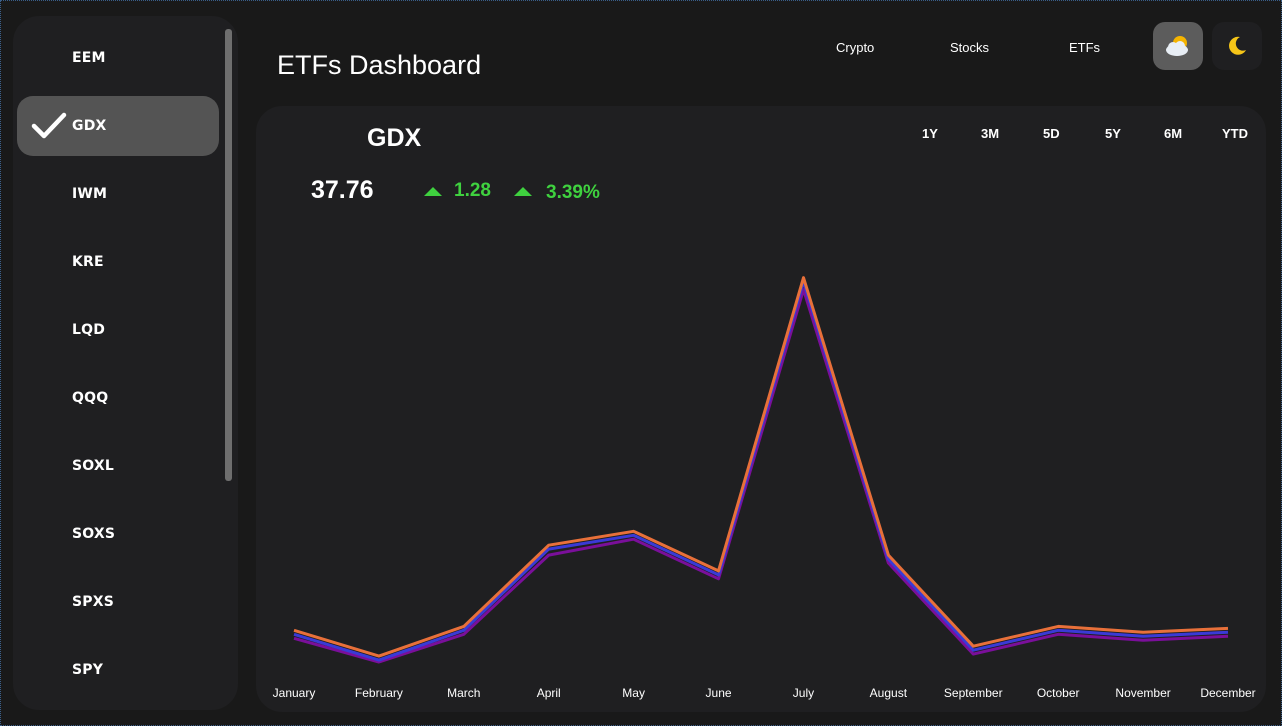 The width and height of the screenshot is (1282, 726). Describe the element at coordinates (463, 693) in the screenshot. I see `x-tick-label: March` at that location.